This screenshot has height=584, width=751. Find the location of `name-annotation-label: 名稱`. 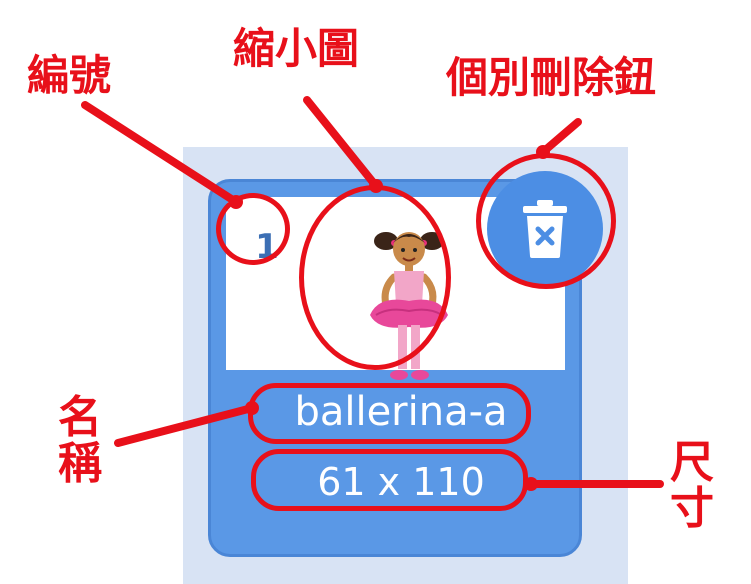

name-annotation-label: 名稱 is located at coordinates (80, 441).